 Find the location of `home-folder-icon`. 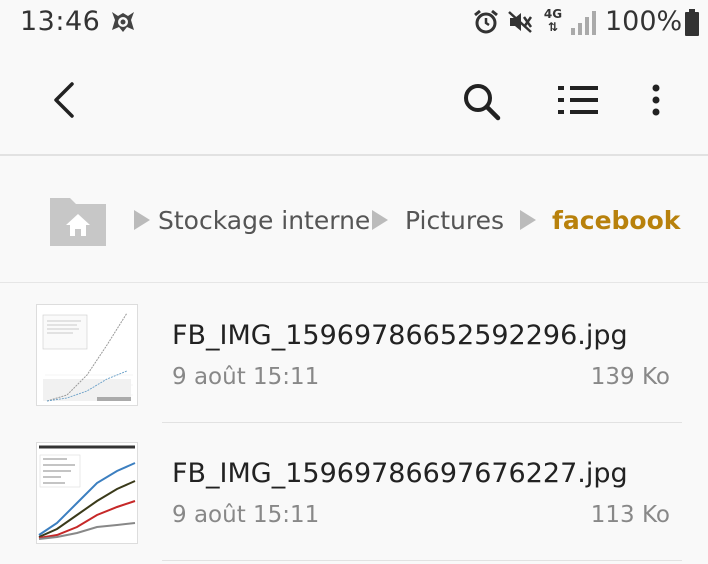

home-folder-icon is located at coordinates (78, 222).